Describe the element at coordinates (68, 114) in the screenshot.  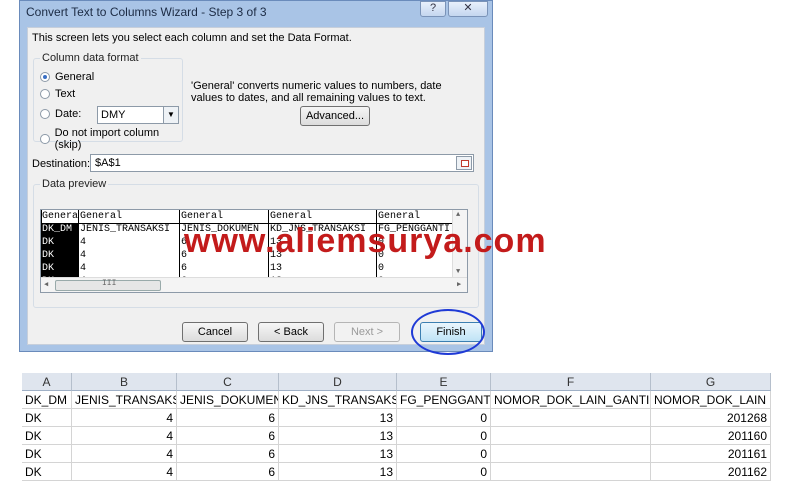
I see `radio-date-label: Date:` at that location.